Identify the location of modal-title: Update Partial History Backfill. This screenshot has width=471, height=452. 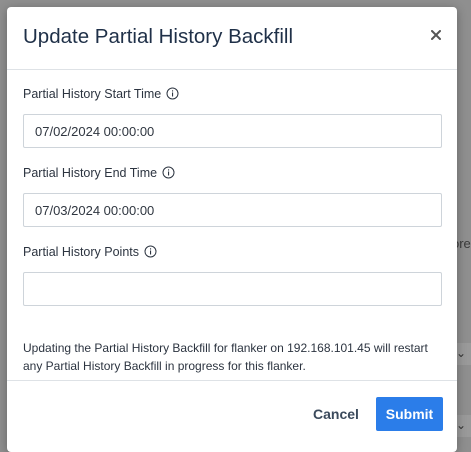
(158, 36).